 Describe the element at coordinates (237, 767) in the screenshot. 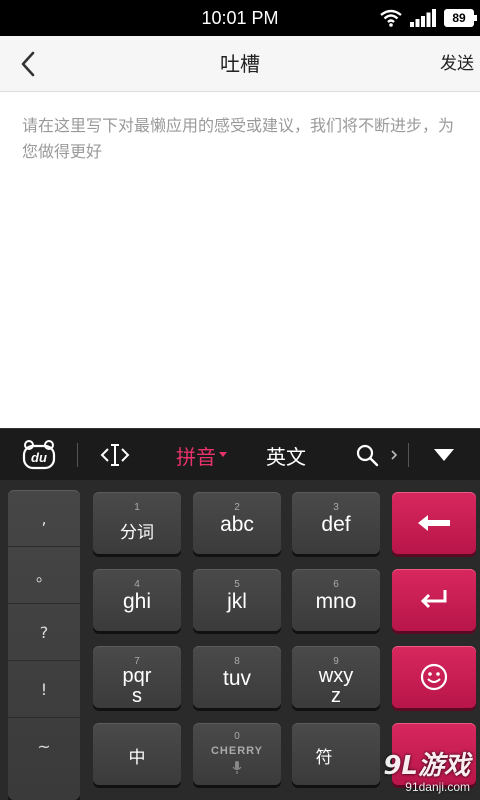

I see `microphone-icon` at that location.